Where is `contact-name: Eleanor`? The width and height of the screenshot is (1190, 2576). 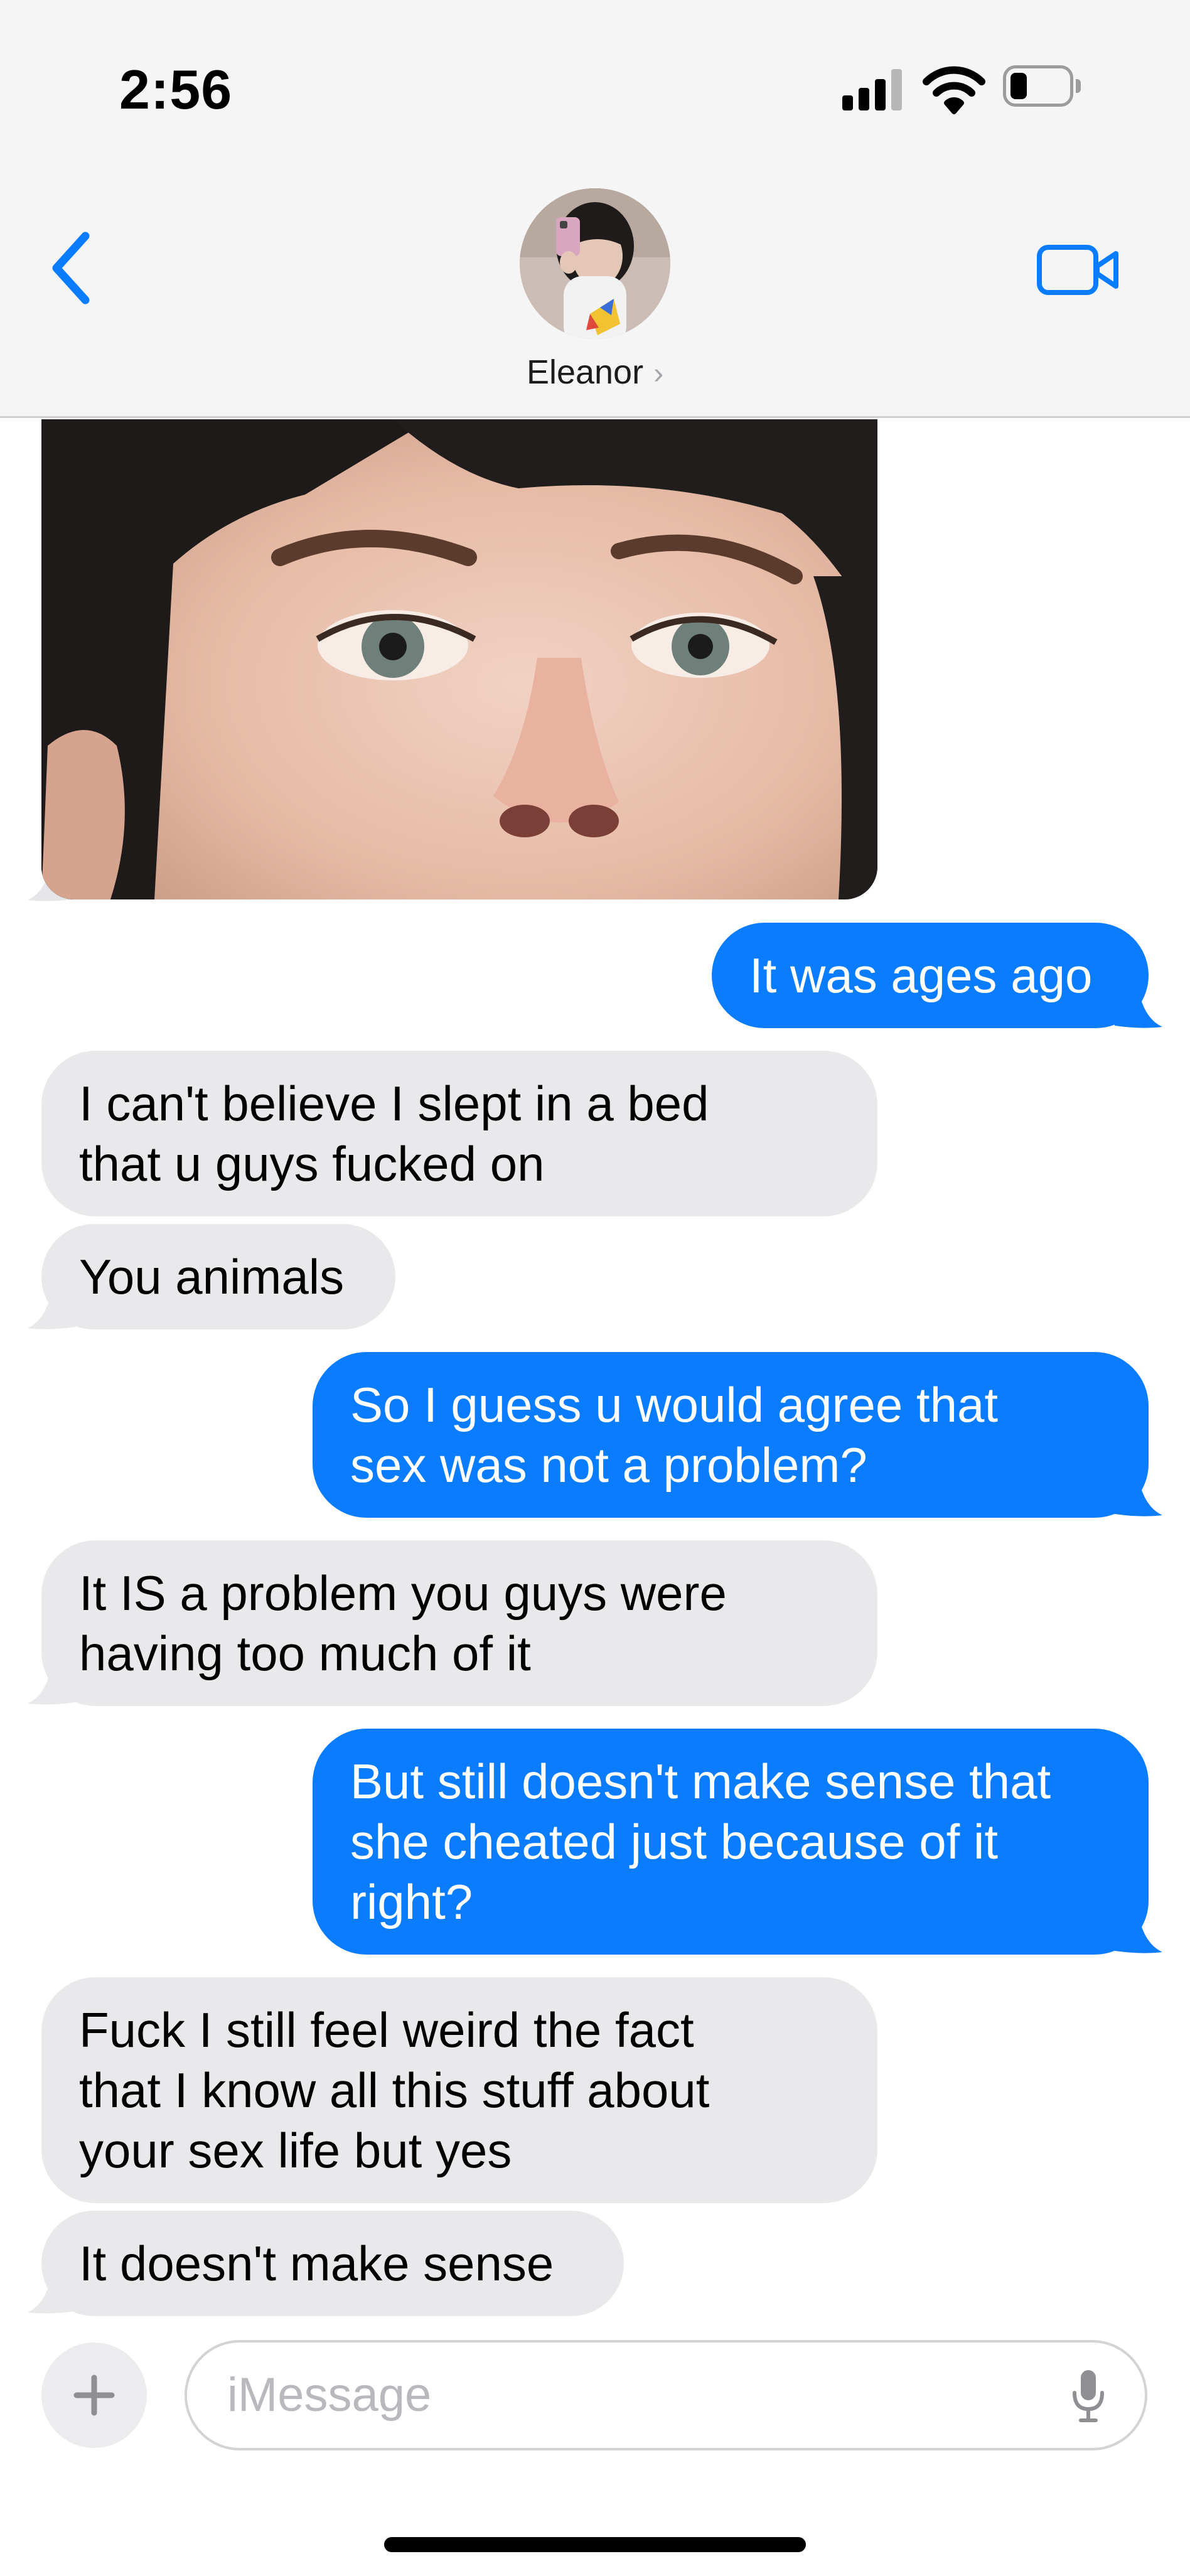
contact-name: Eleanor is located at coordinates (585, 372).